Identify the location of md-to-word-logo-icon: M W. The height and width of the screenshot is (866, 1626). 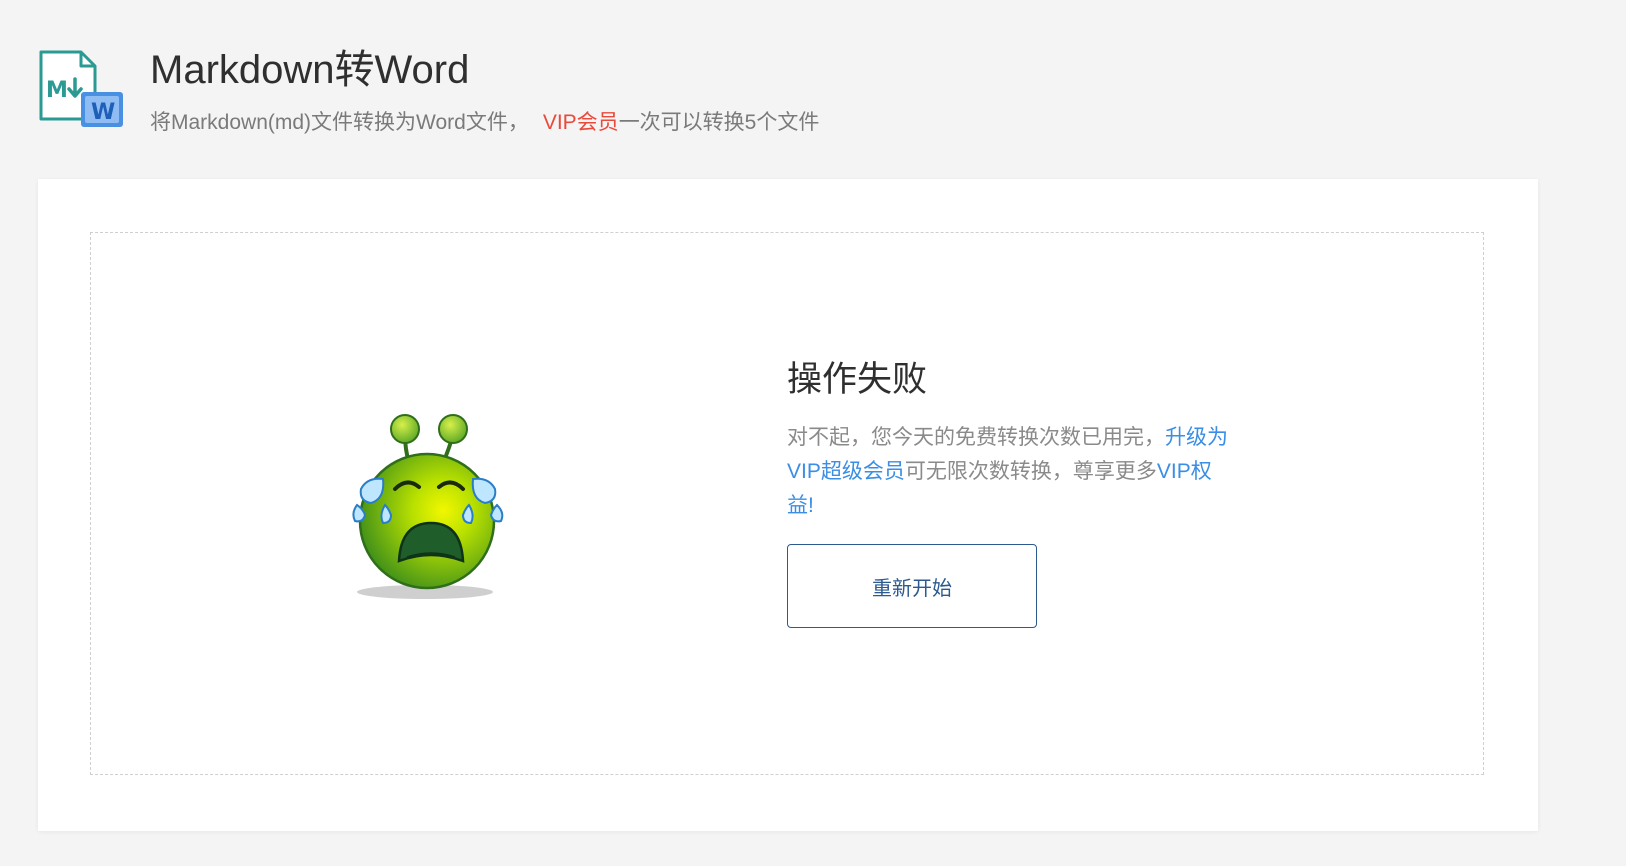
(83, 92).